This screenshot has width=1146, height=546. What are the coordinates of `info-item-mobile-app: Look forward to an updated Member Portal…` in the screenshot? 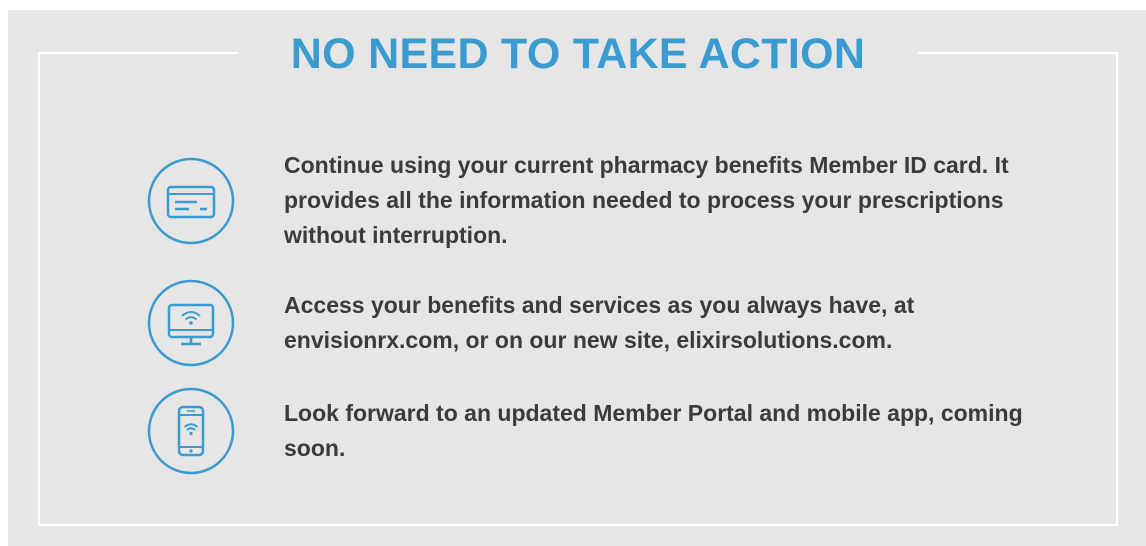 It's located at (605, 431).